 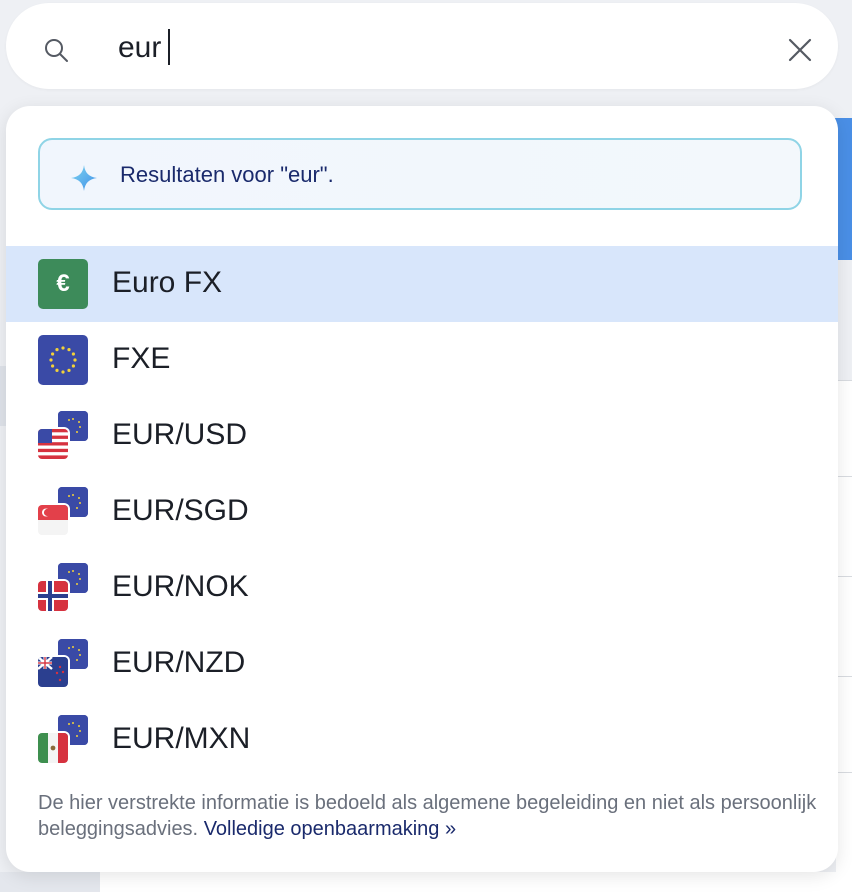 What do you see at coordinates (53, 672) in the screenshot?
I see `nz-flag-icon` at bounding box center [53, 672].